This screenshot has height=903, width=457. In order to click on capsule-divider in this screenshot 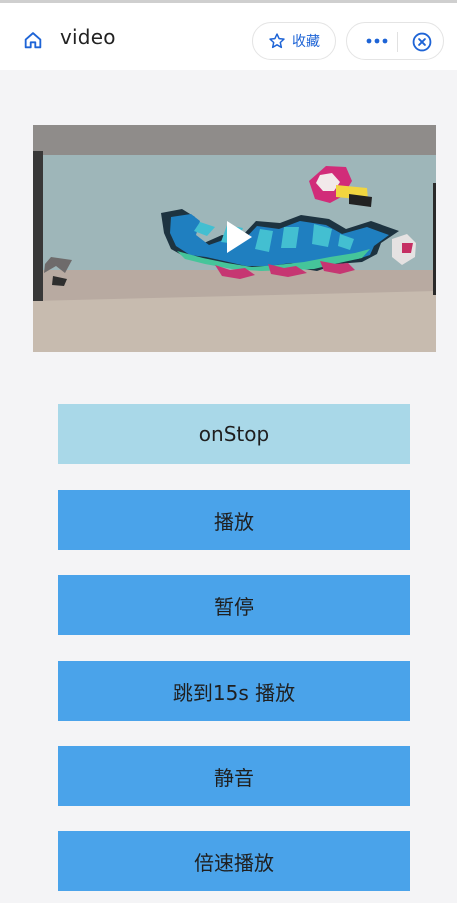, I will do `click(397, 42)`.